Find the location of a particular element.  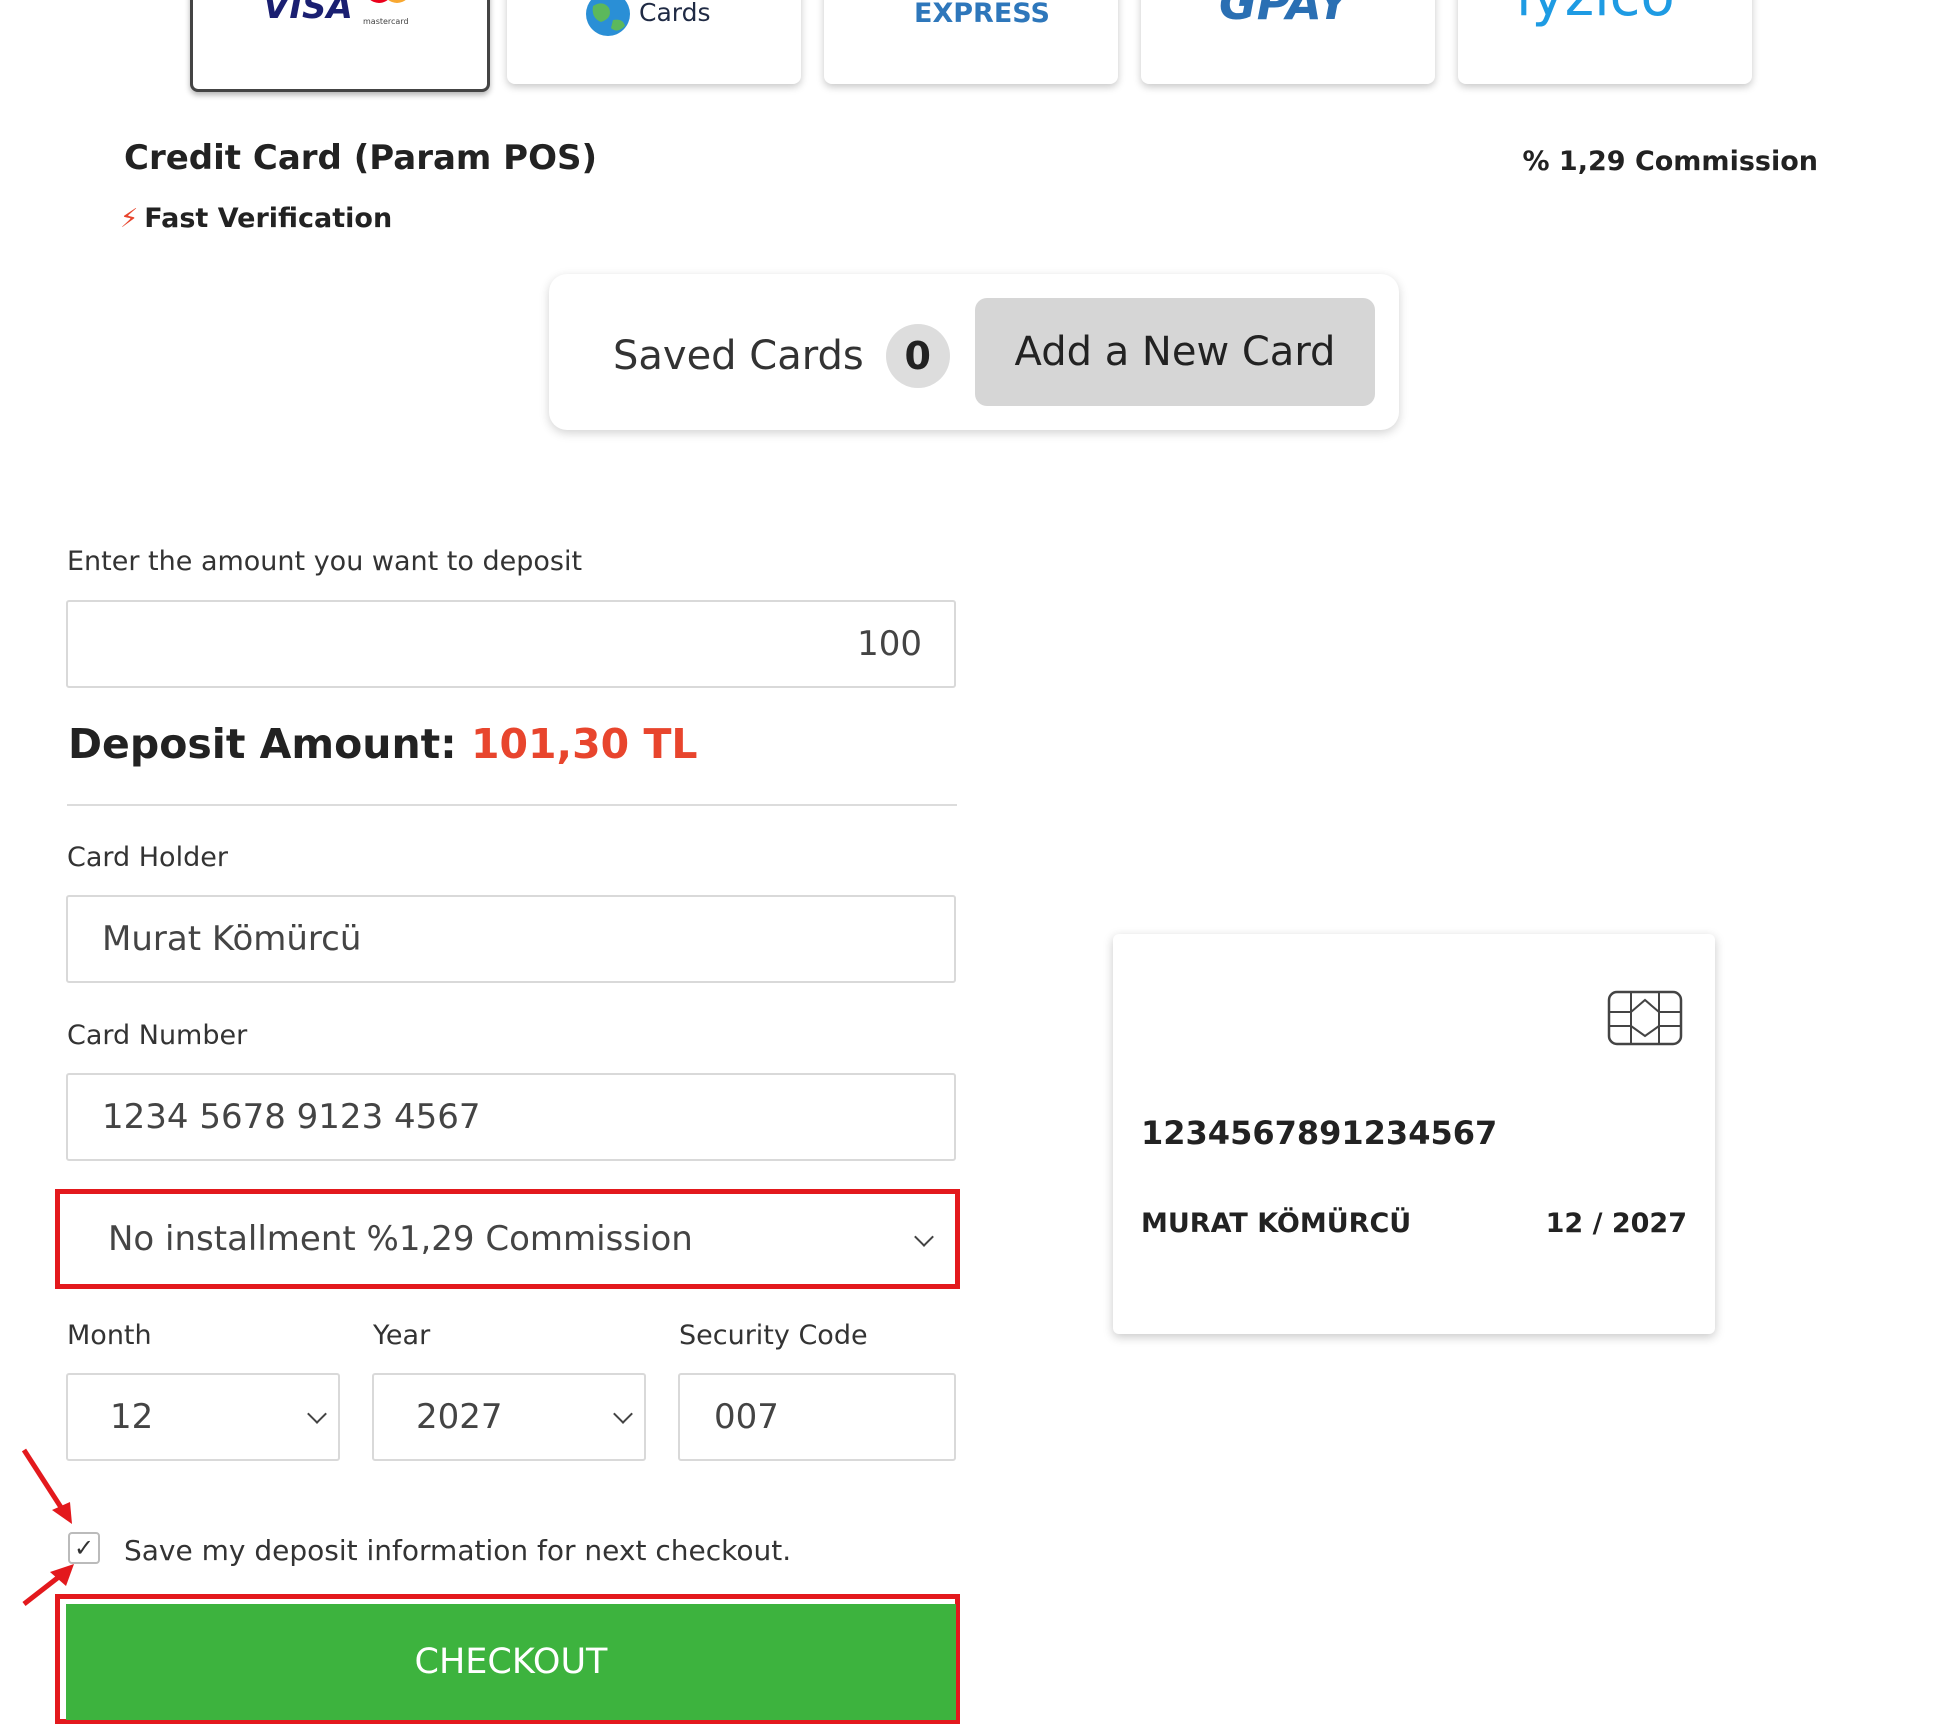

tab-saved-cards: Saved Cards 0 is located at coordinates (781, 356).